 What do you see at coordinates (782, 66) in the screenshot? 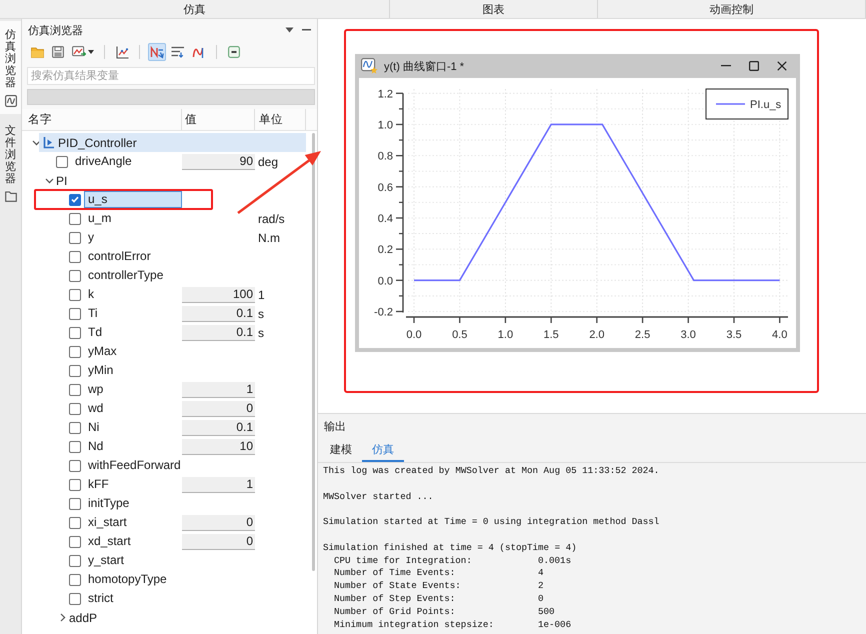
I see `close-icon` at bounding box center [782, 66].